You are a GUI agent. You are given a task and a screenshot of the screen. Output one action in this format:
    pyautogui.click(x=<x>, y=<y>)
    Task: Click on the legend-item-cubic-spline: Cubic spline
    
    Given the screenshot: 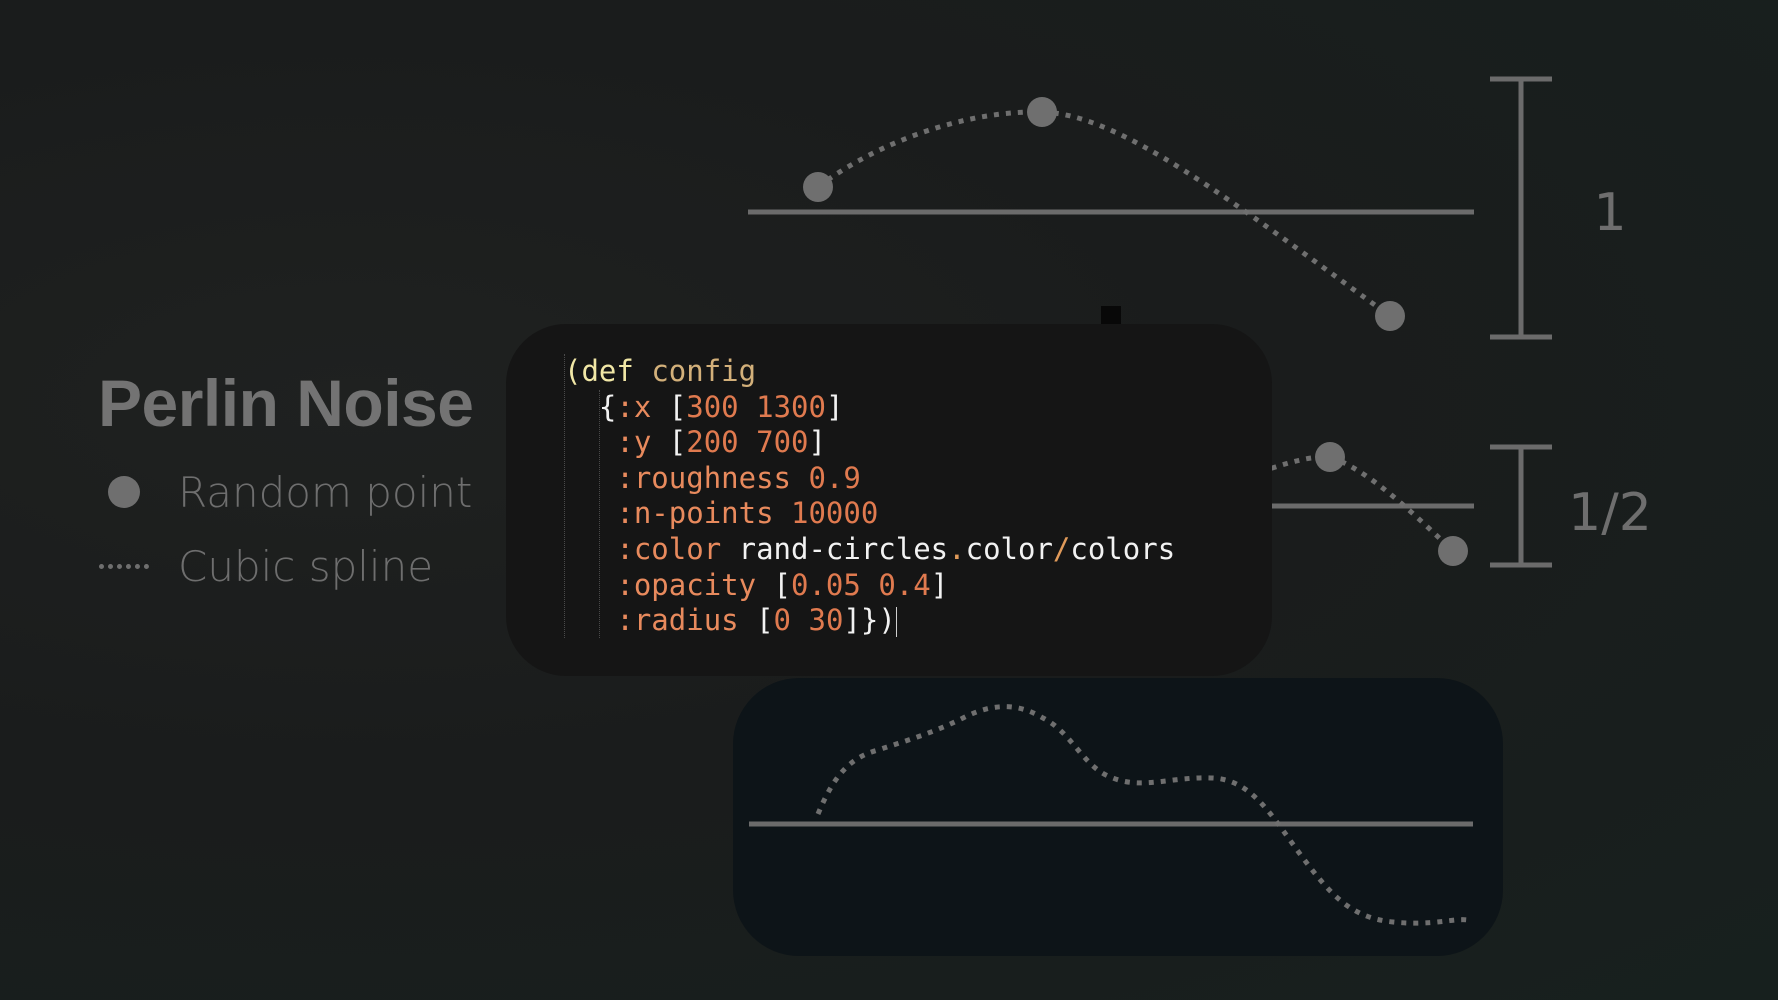 What is the action you would take?
    pyautogui.click(x=285, y=566)
    